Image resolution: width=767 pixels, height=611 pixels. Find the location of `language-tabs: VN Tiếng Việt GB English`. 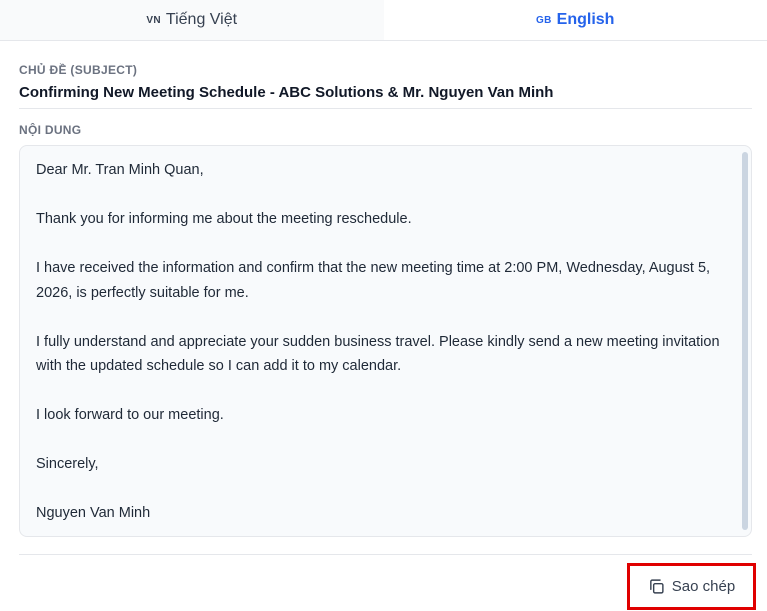

language-tabs: VN Tiếng Việt GB English is located at coordinates (383, 20).